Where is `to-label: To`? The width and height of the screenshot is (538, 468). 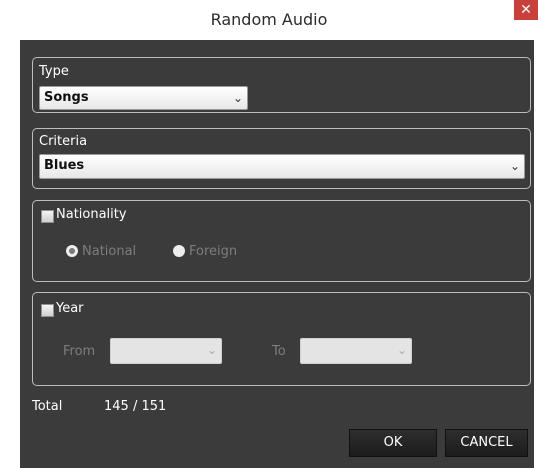
to-label: To is located at coordinates (279, 351).